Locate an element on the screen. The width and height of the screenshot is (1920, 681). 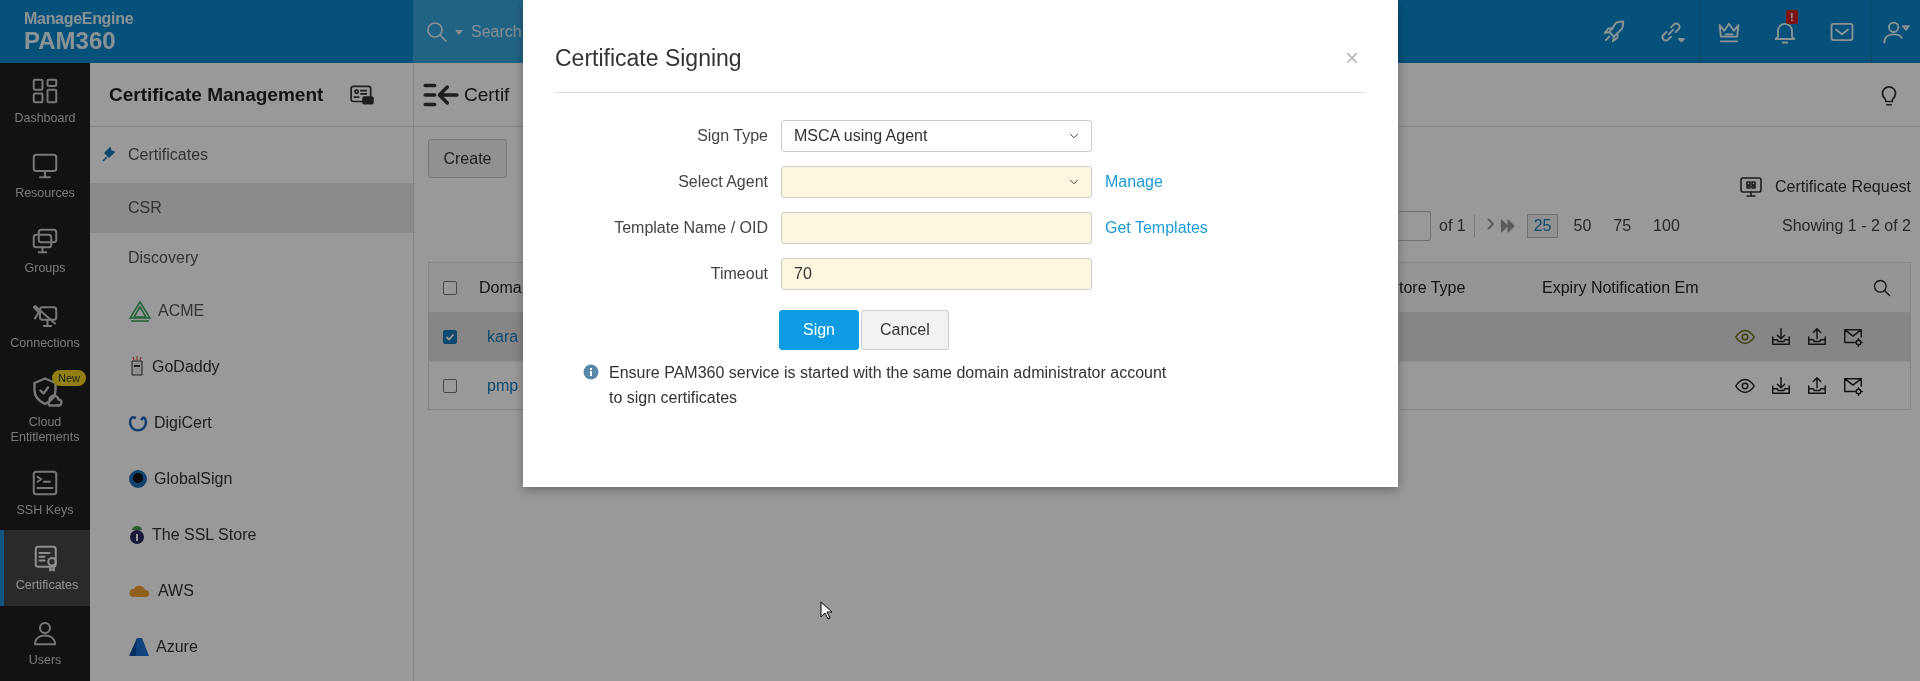
domain-link: kara is located at coordinates (503, 337).